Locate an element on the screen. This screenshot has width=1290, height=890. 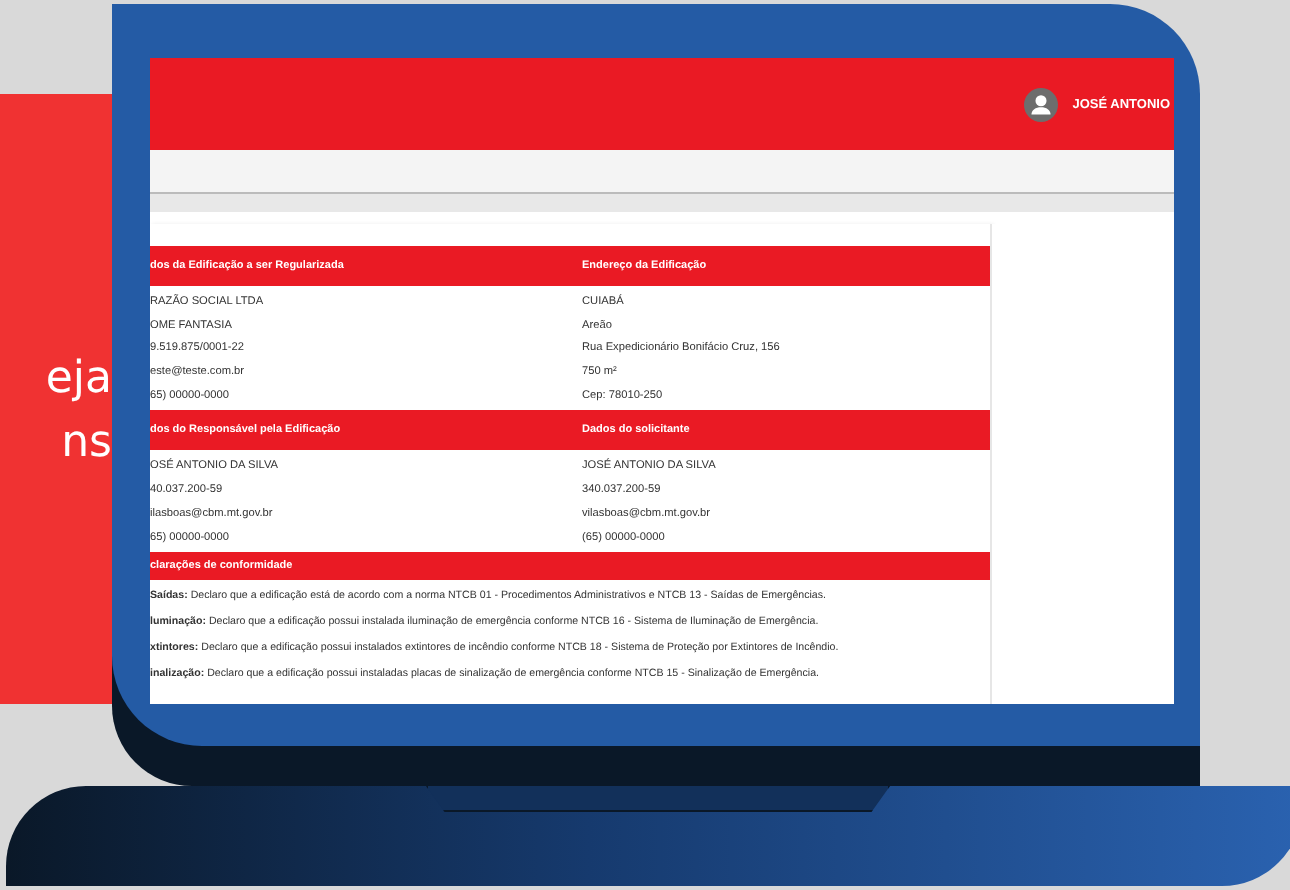
user-avatar-icon is located at coordinates (1041, 104).